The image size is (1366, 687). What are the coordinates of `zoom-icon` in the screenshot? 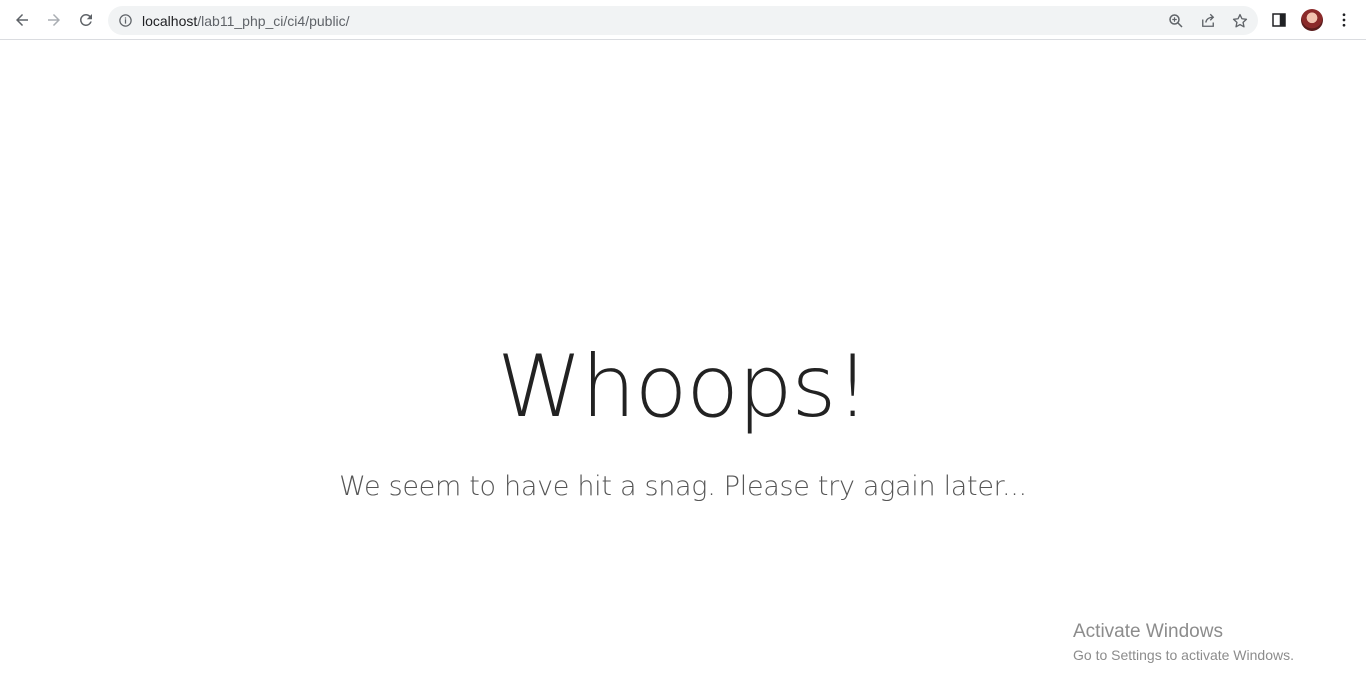 It's located at (1176, 21).